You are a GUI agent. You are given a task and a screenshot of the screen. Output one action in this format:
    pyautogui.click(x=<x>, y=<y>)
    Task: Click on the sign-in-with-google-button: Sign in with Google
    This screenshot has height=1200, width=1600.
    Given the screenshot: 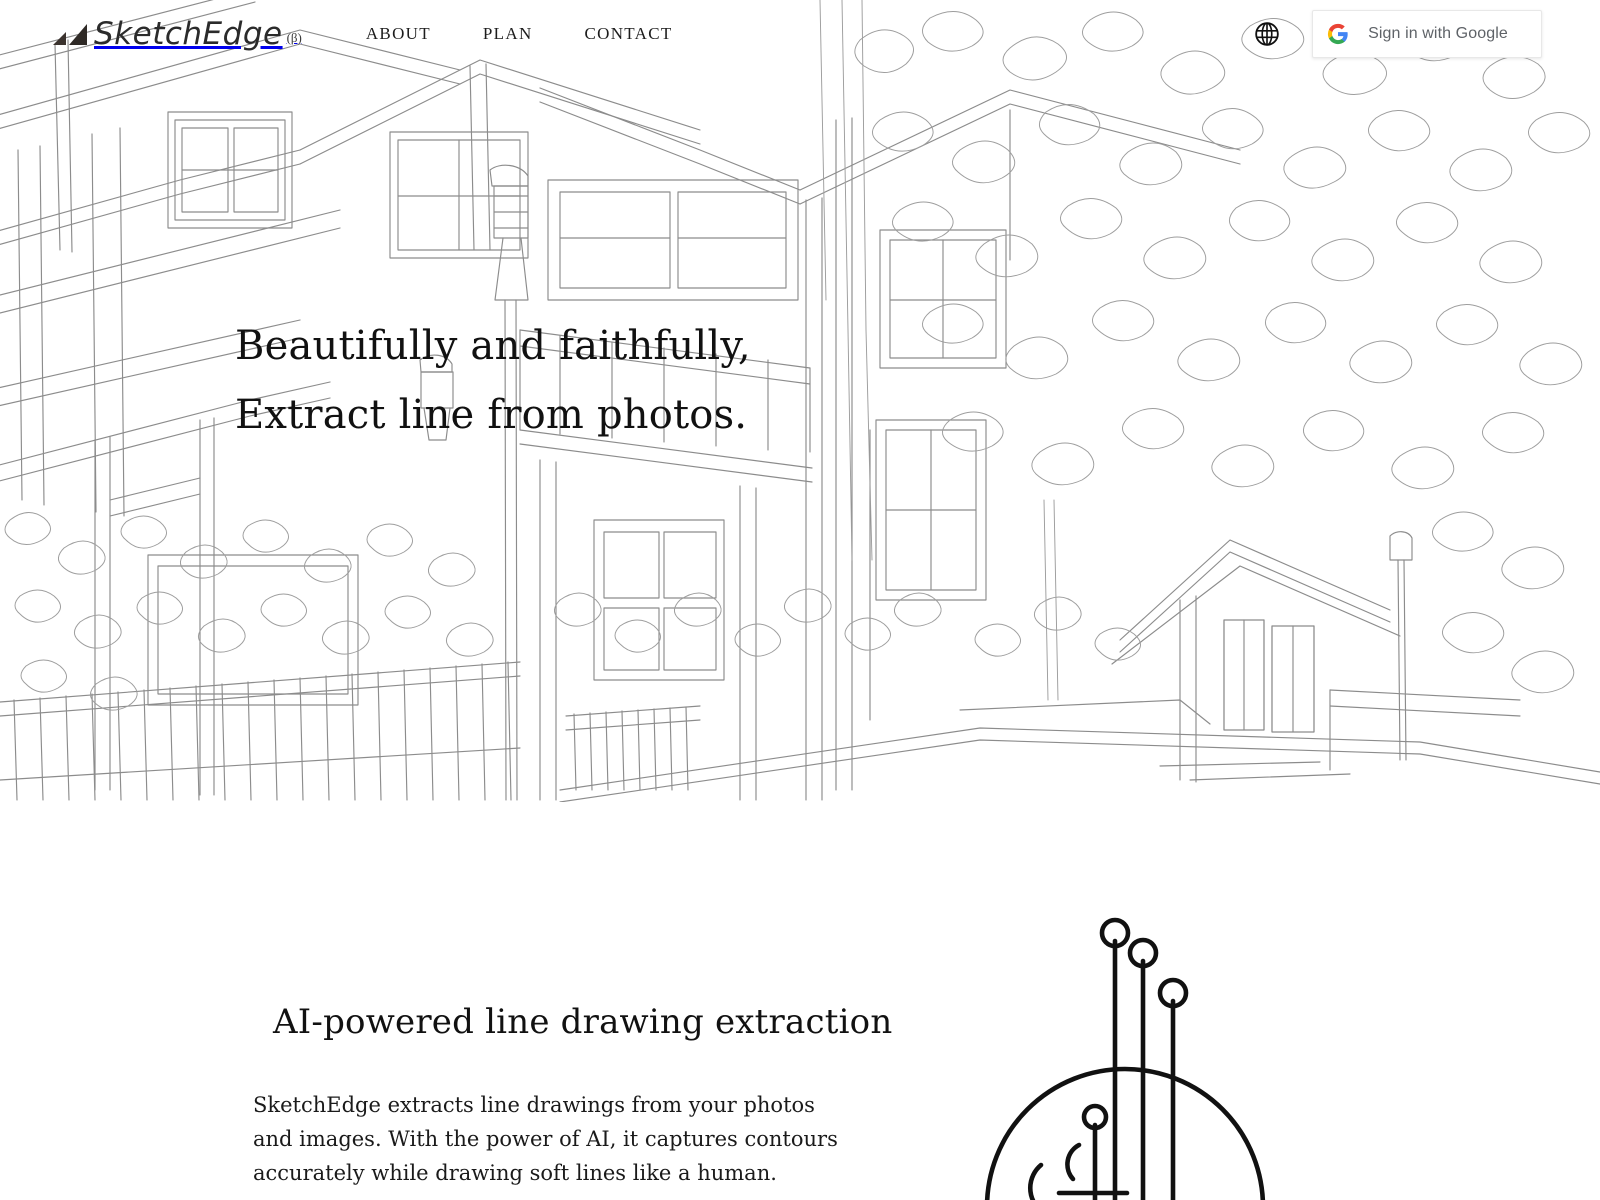 What is the action you would take?
    pyautogui.click(x=1427, y=34)
    